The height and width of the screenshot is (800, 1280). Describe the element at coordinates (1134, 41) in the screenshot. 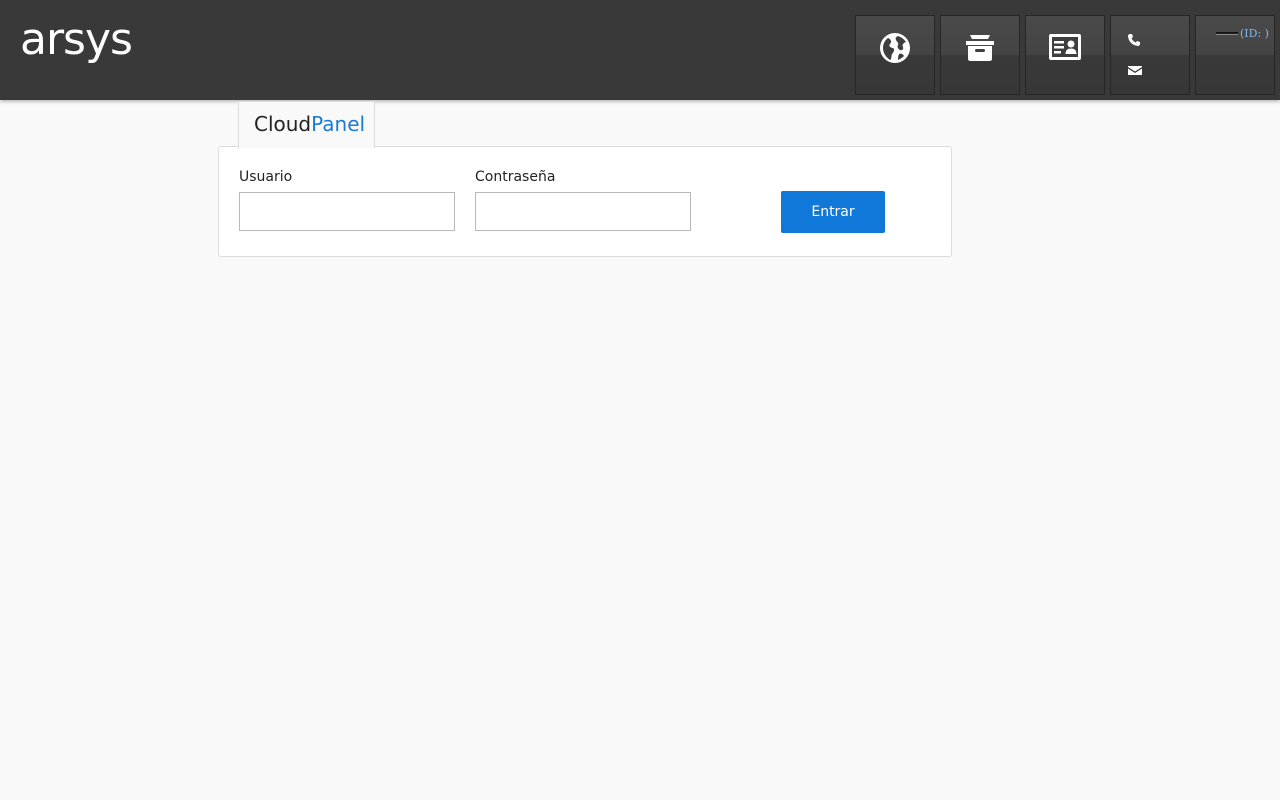

I see `phone-icon` at that location.